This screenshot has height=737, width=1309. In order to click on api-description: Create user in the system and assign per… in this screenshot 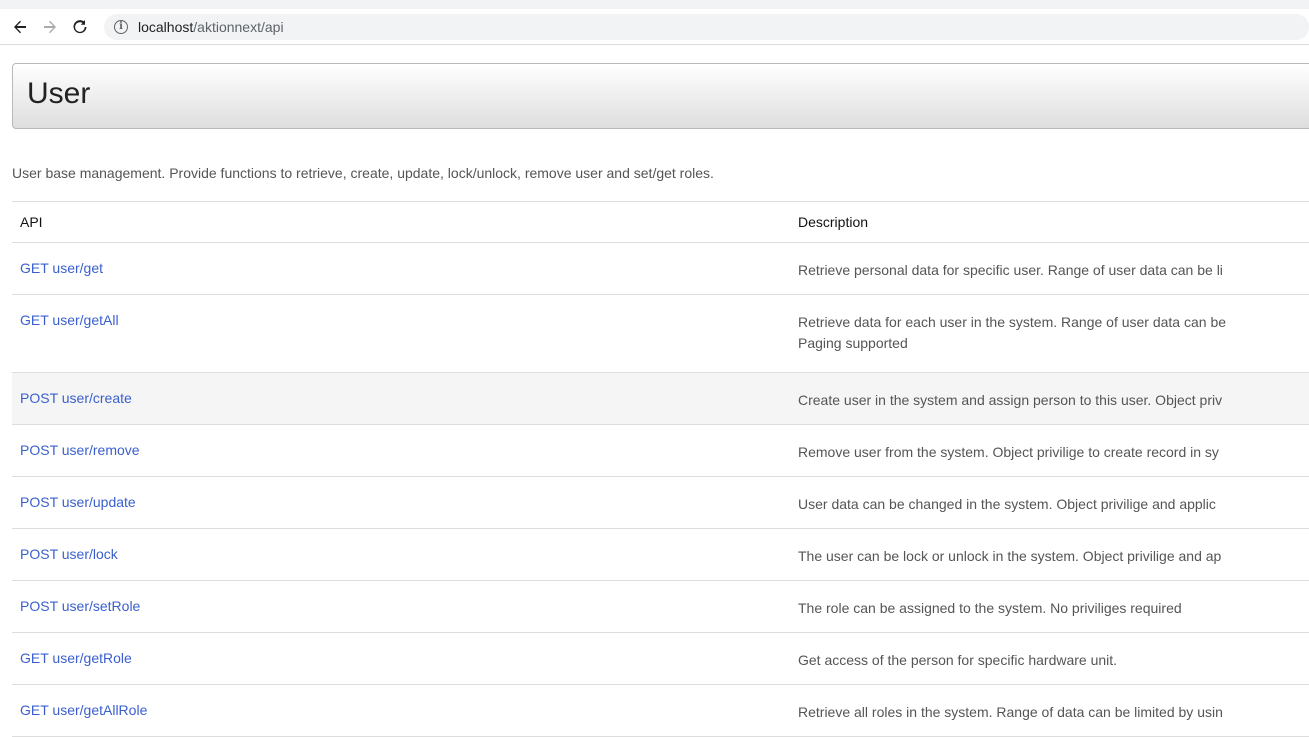, I will do `click(1010, 400)`.